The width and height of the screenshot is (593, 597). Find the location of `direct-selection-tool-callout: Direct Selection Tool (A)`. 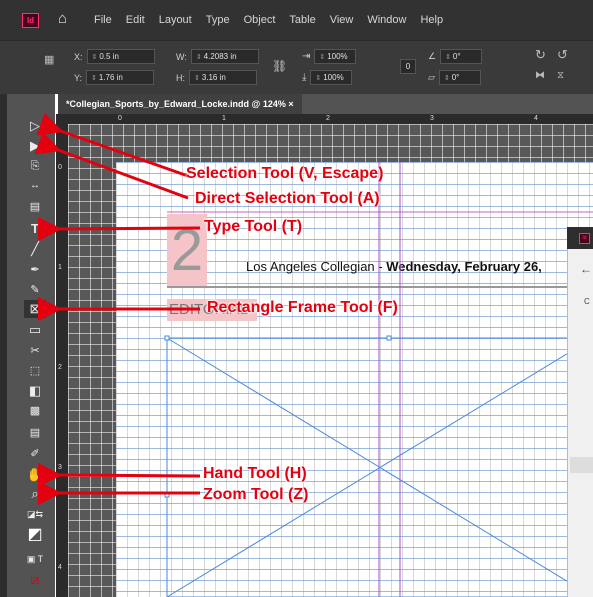

direct-selection-tool-callout: Direct Selection Tool (A) is located at coordinates (287, 198).